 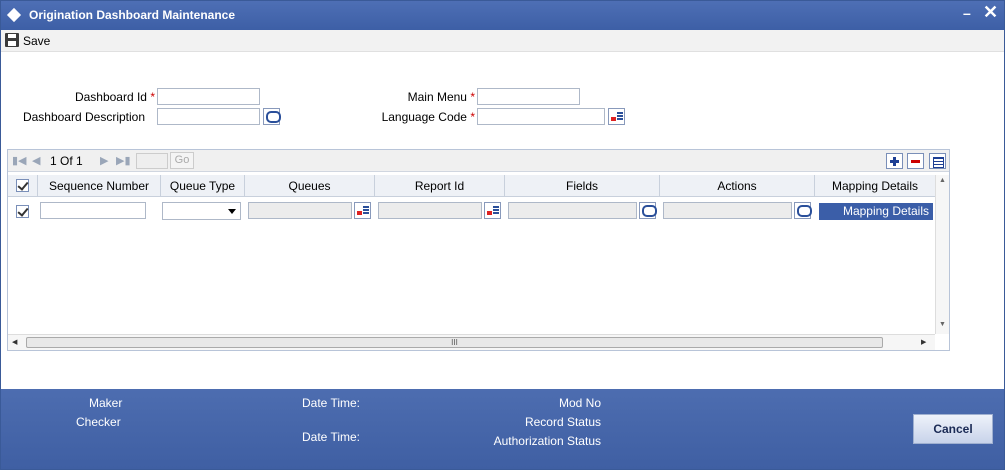 What do you see at coordinates (106, 403) in the screenshot?
I see `maker-label: Maker` at bounding box center [106, 403].